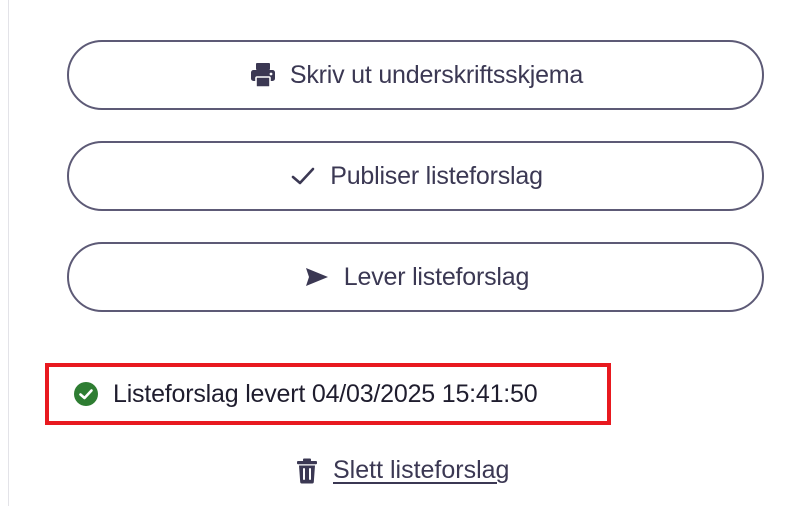  What do you see at coordinates (317, 277) in the screenshot?
I see `send-icon` at bounding box center [317, 277].